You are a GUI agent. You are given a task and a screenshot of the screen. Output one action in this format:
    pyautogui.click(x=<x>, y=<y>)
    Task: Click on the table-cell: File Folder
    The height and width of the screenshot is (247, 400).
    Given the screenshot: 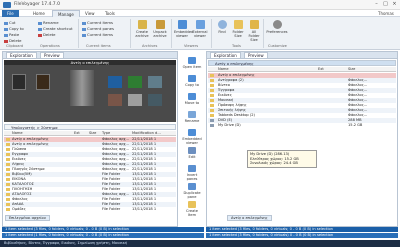 What is the action you would take?
    pyautogui.click(x=111, y=209)
    